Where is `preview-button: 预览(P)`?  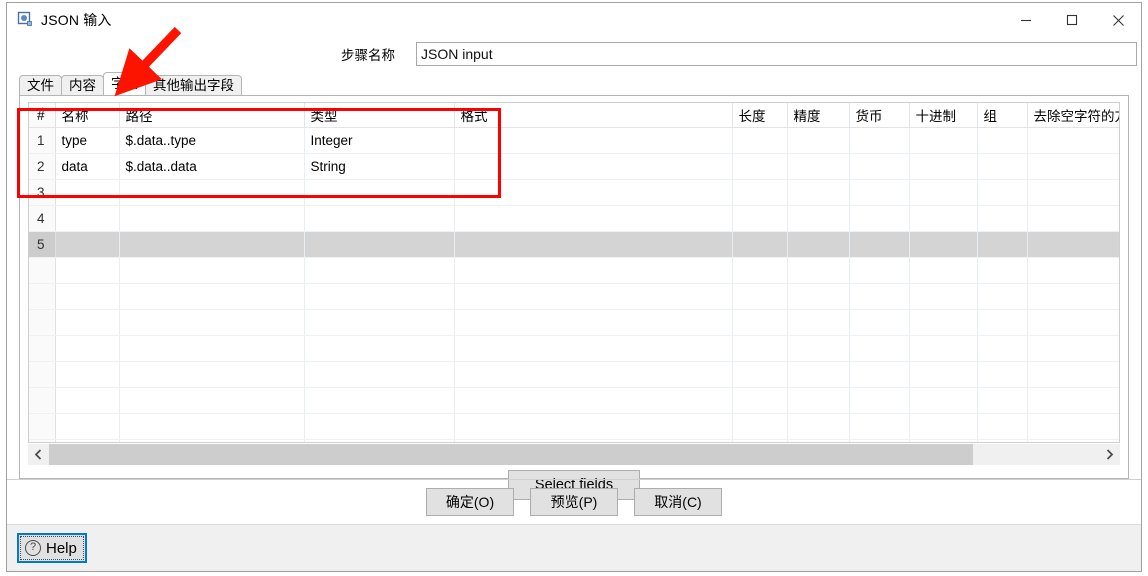 preview-button: 预览(P) is located at coordinates (574, 502).